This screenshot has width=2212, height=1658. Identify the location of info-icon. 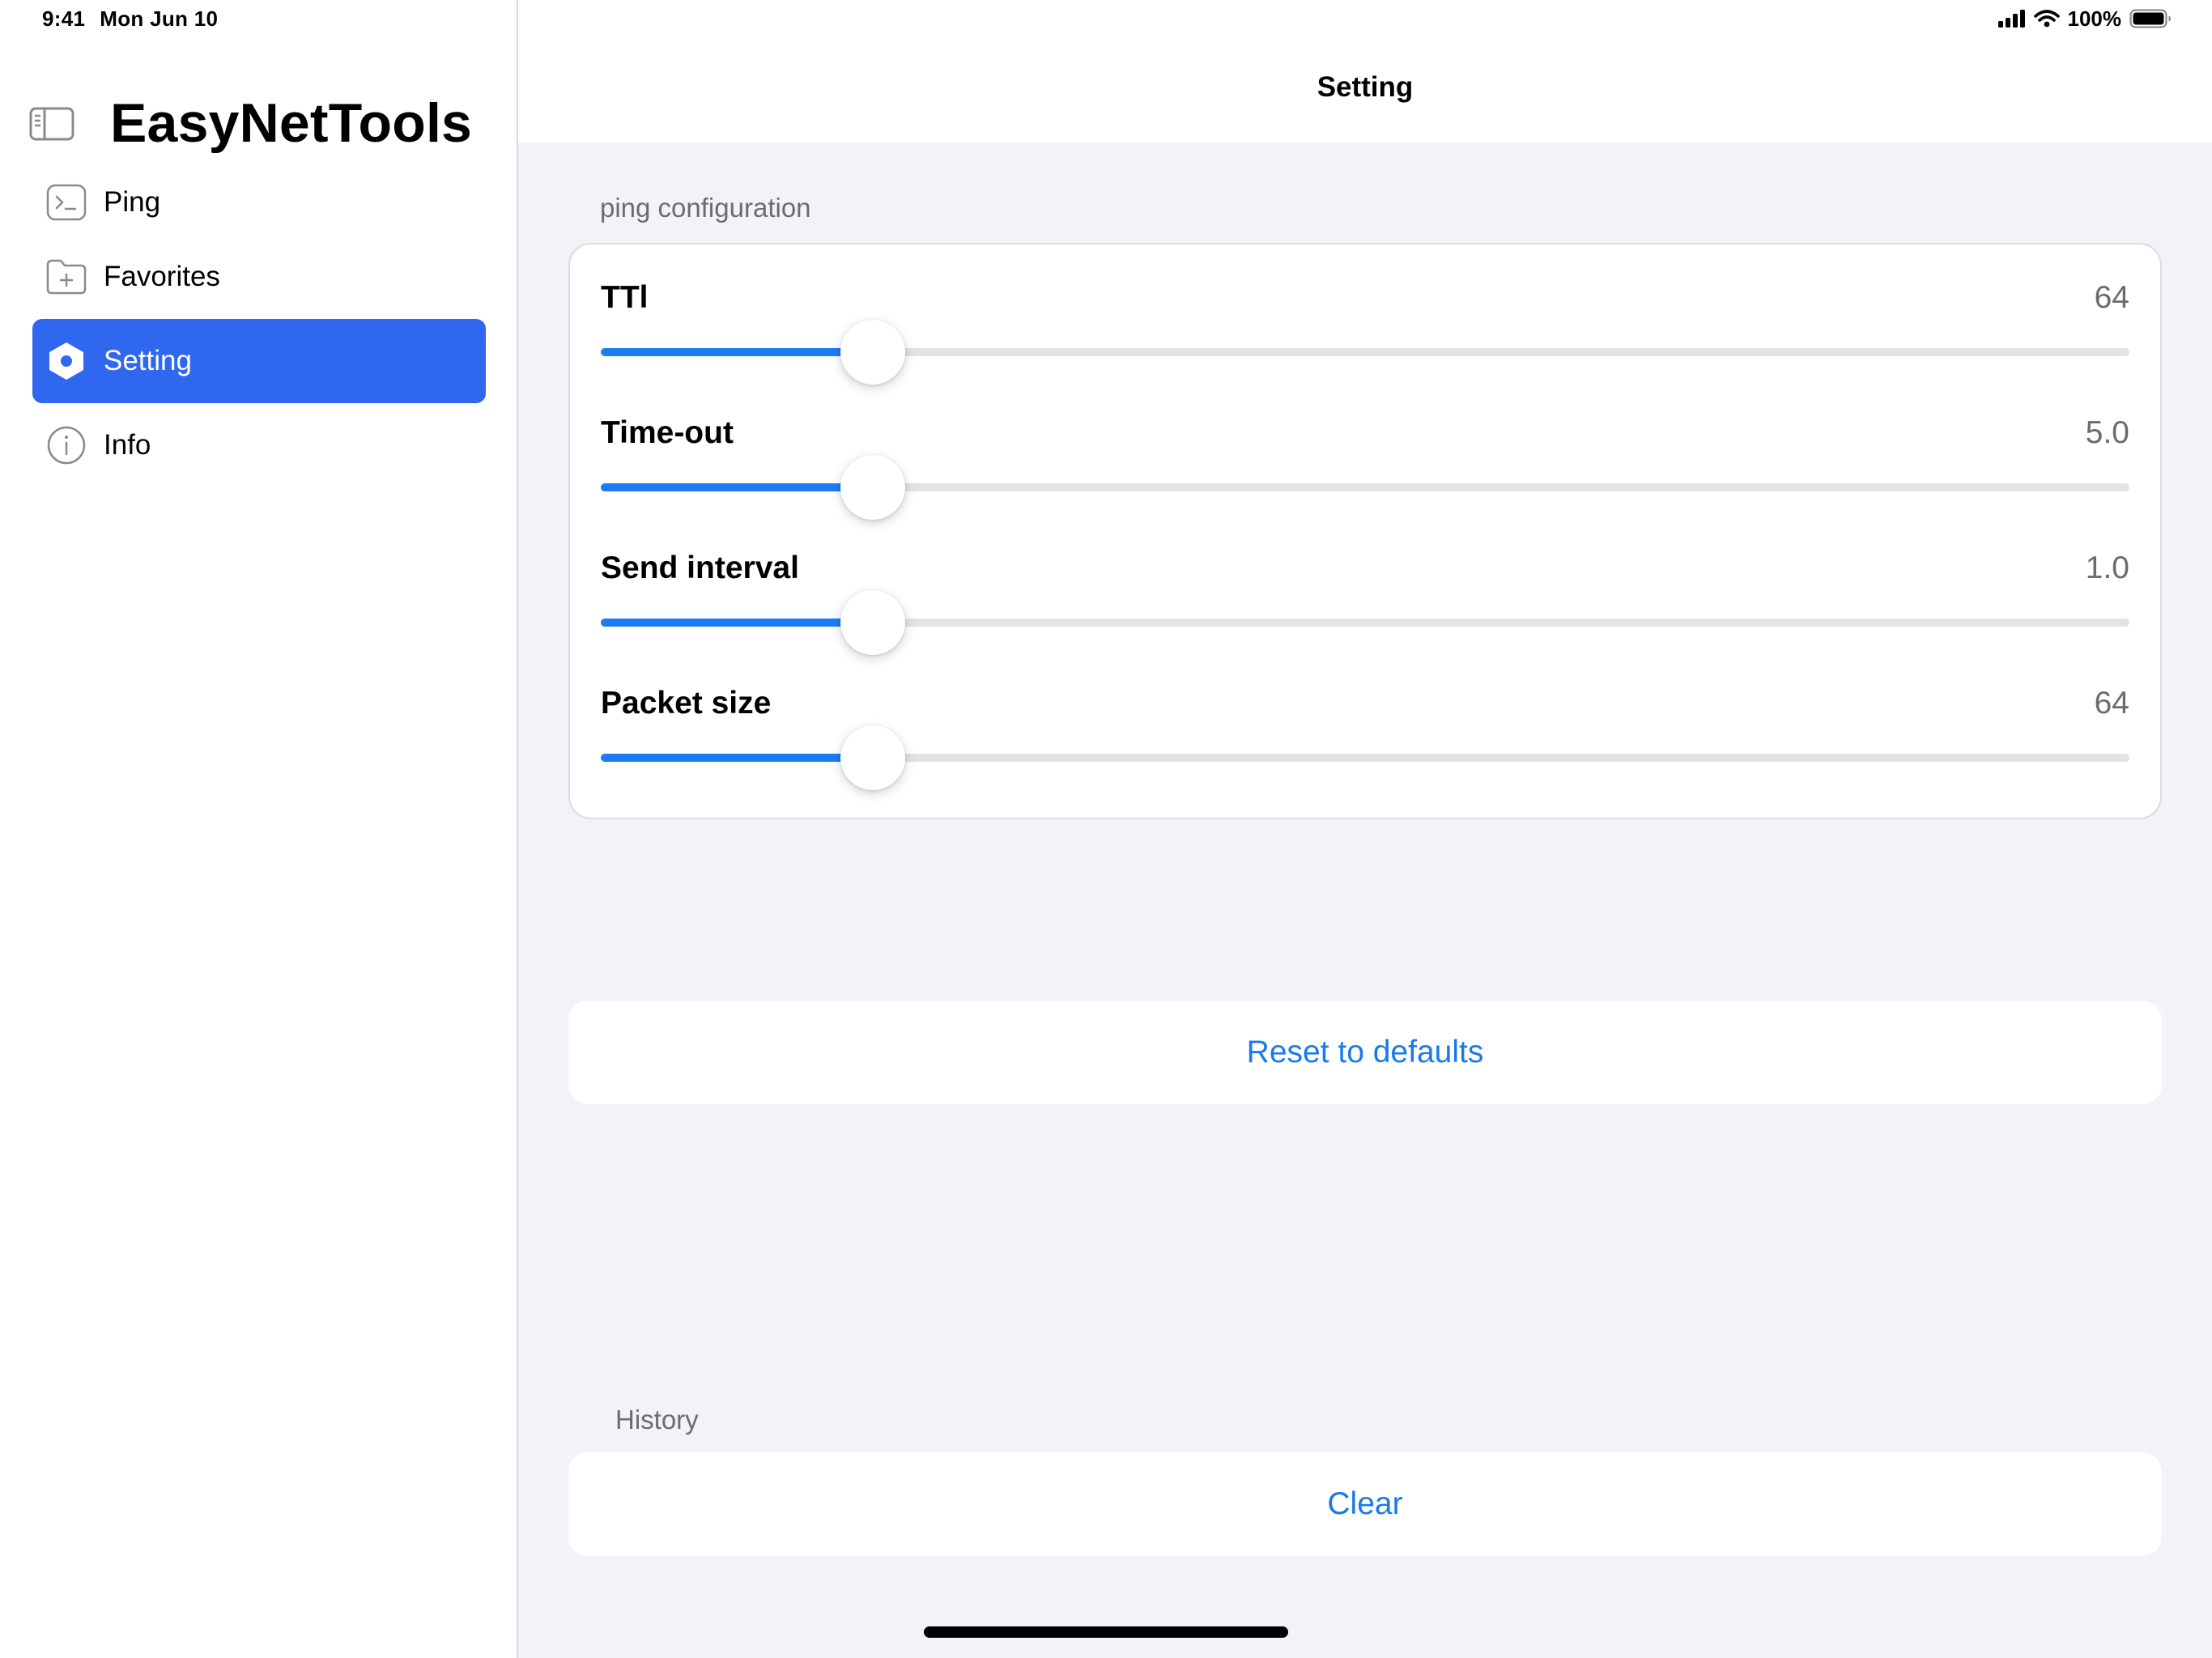
(66, 445).